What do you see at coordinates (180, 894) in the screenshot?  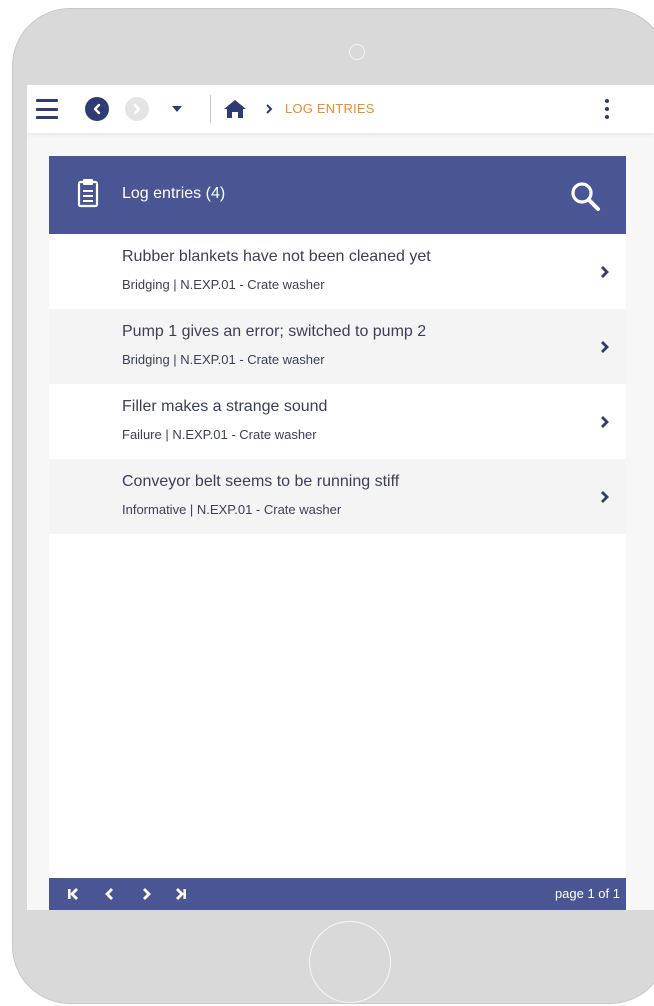 I see `last-page-icon` at bounding box center [180, 894].